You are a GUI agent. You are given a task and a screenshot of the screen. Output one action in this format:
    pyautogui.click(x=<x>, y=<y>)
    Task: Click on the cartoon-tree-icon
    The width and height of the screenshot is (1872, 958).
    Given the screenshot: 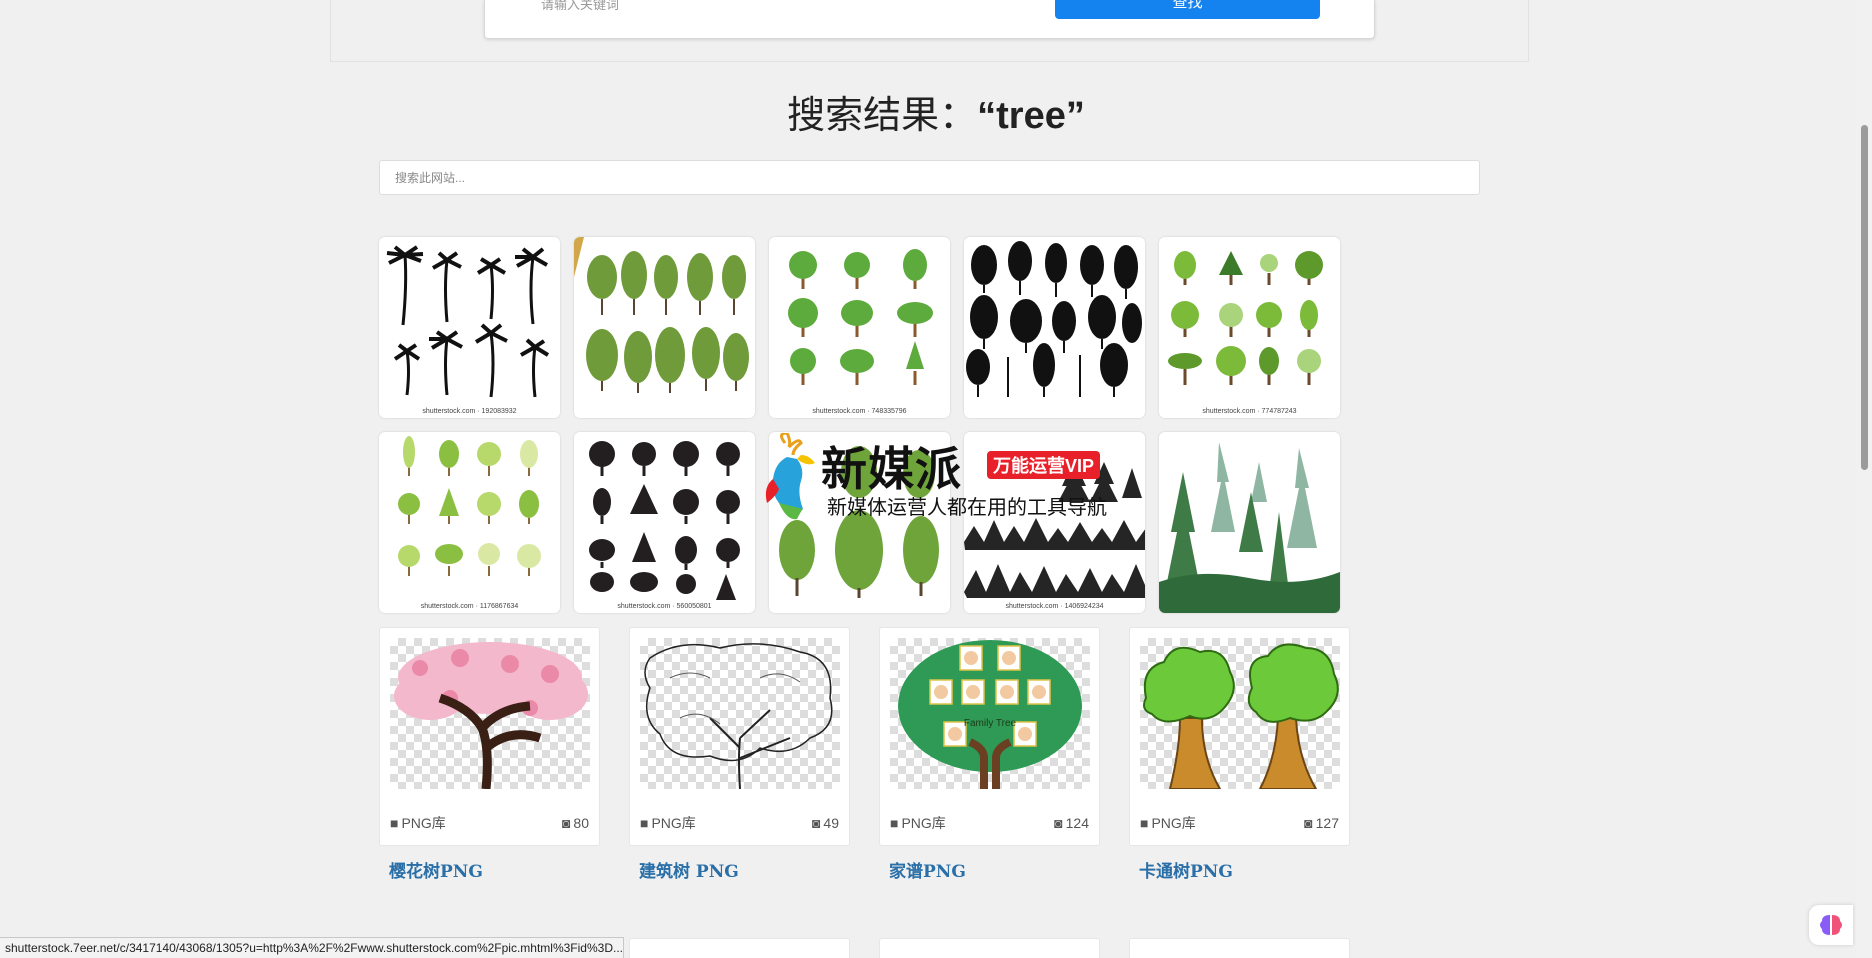 What is the action you would take?
    pyautogui.click(x=1241, y=716)
    